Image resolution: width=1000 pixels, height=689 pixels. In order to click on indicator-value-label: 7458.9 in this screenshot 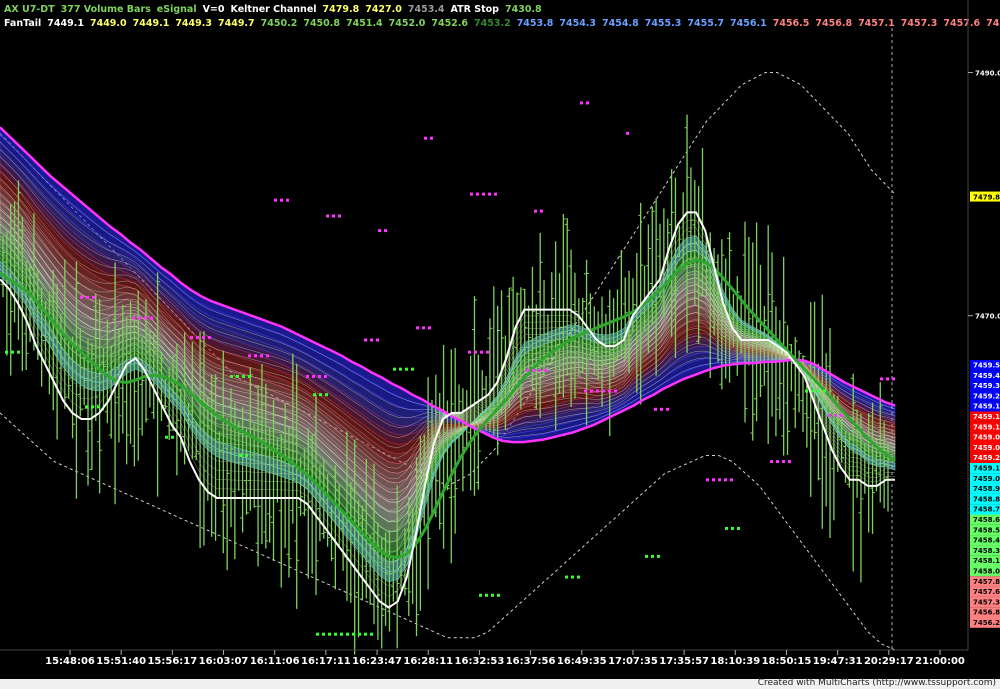, I will do `click(986, 489)`.